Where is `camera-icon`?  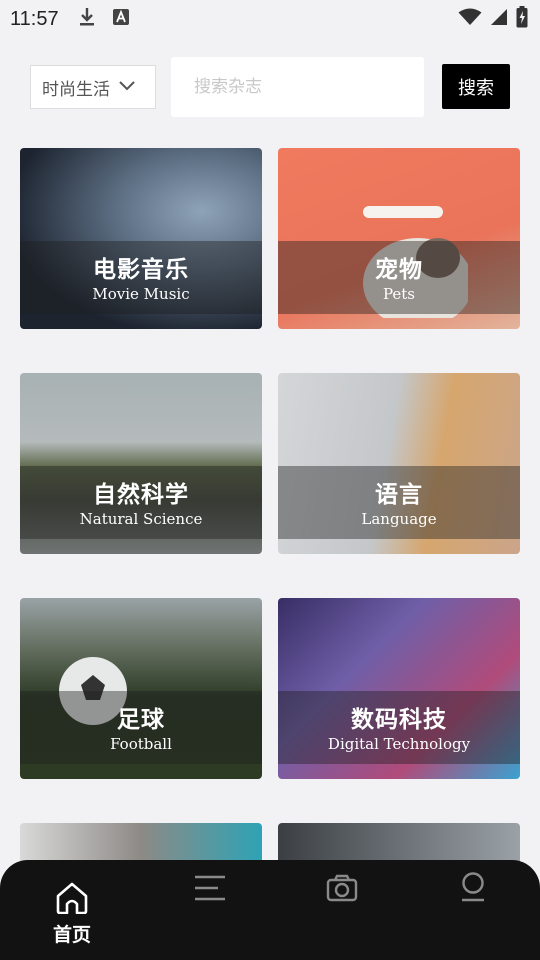
camera-icon is located at coordinates (342, 883).